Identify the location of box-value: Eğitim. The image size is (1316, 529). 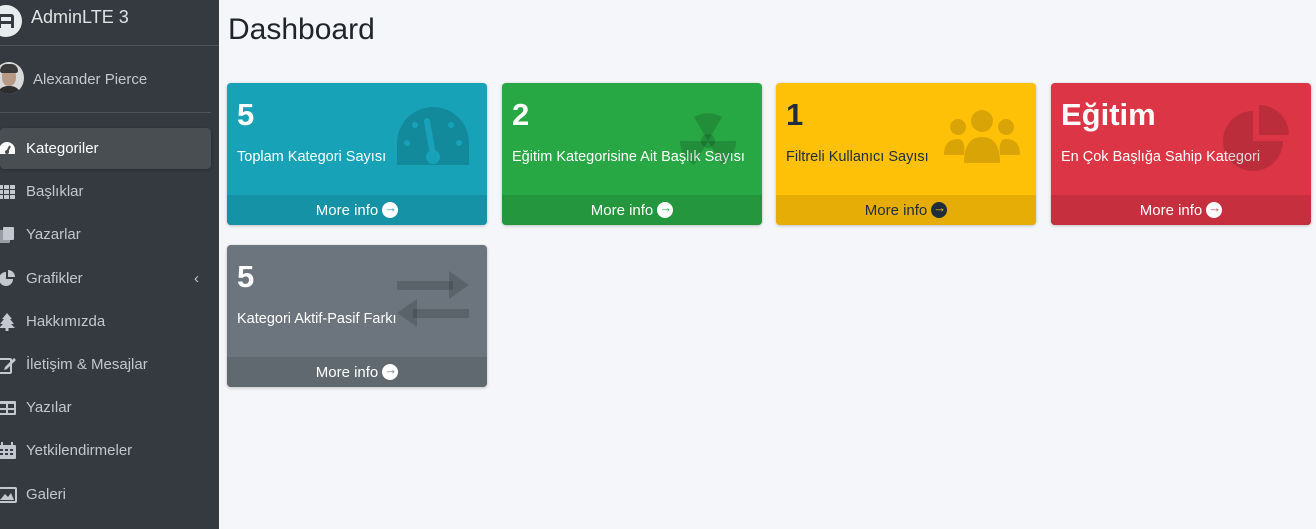
(1108, 114).